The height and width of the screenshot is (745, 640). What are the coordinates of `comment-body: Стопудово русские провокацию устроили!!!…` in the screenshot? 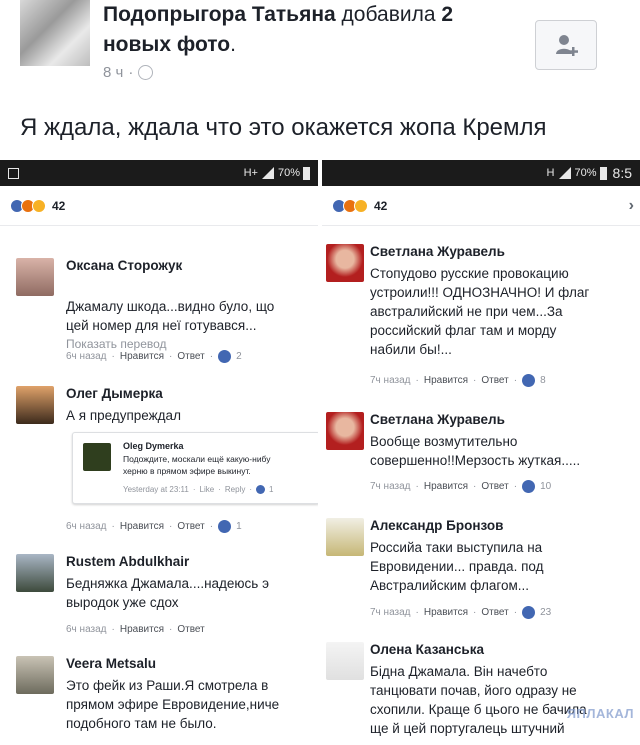 It's located at (480, 311).